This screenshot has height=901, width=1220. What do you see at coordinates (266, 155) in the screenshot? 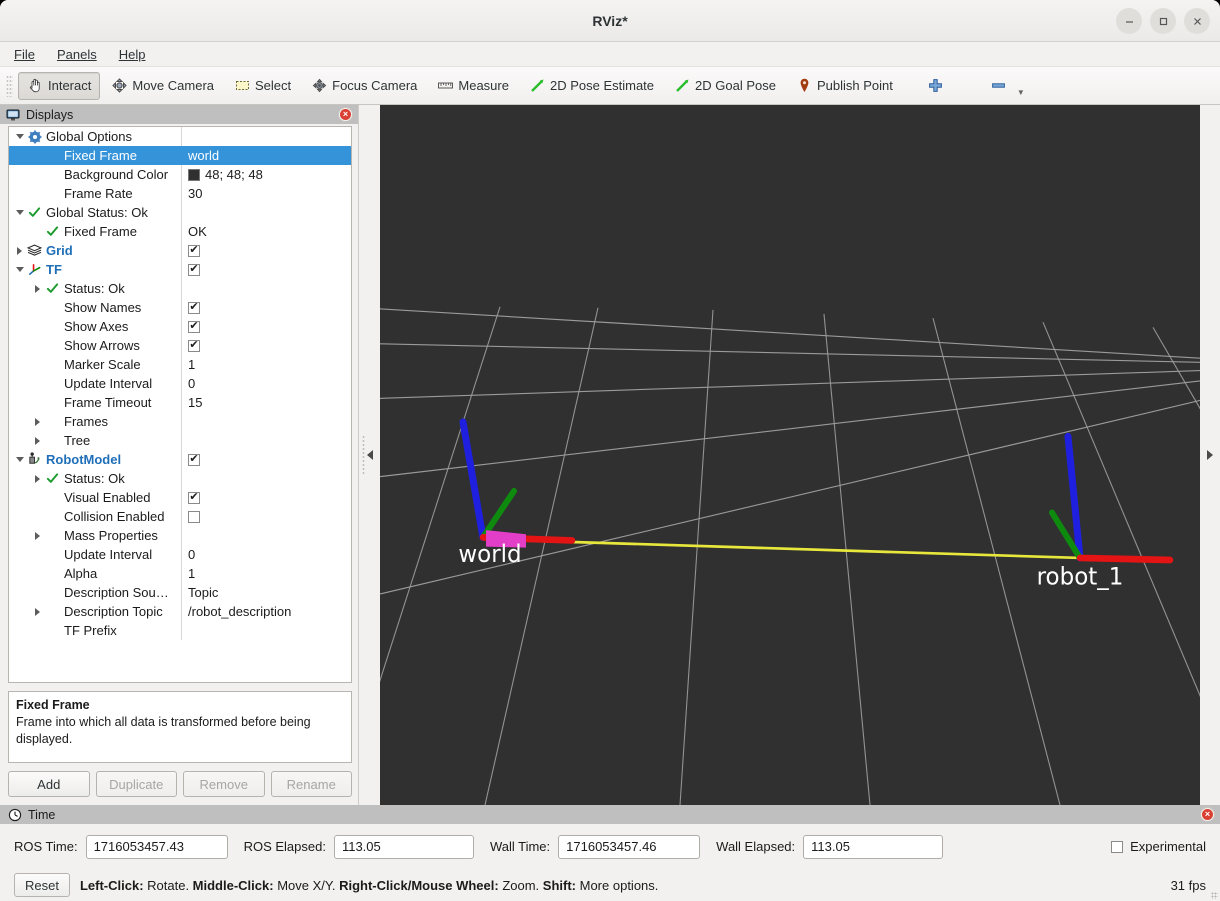
I see `tree-row-value-cell: world` at bounding box center [266, 155].